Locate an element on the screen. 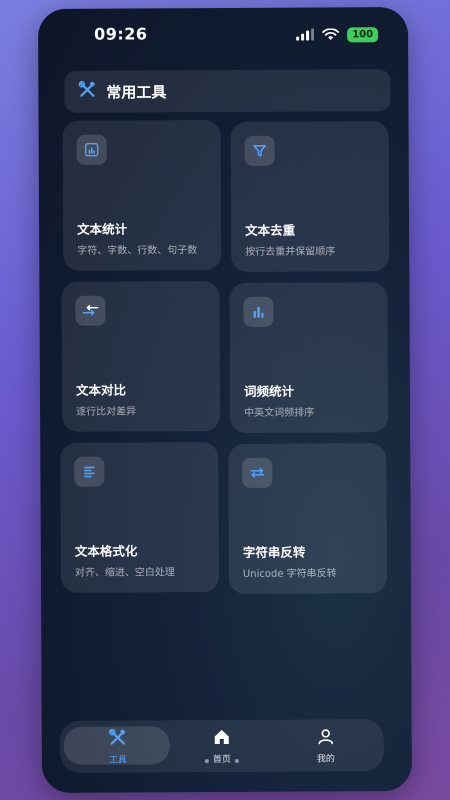 This screenshot has height=800, width=450. signal-icon is located at coordinates (305, 35).